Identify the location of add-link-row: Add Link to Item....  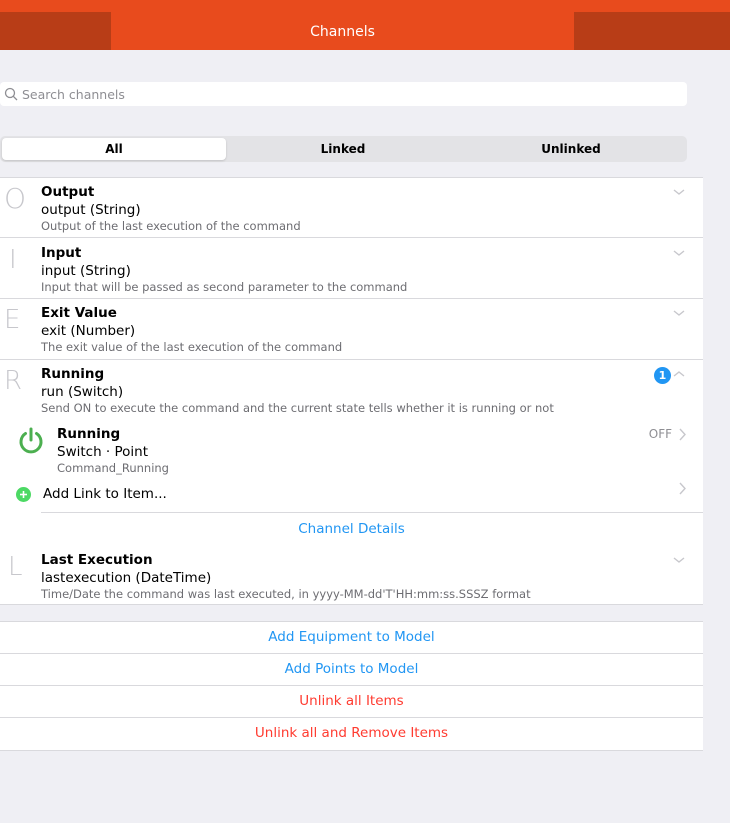
(351, 496).